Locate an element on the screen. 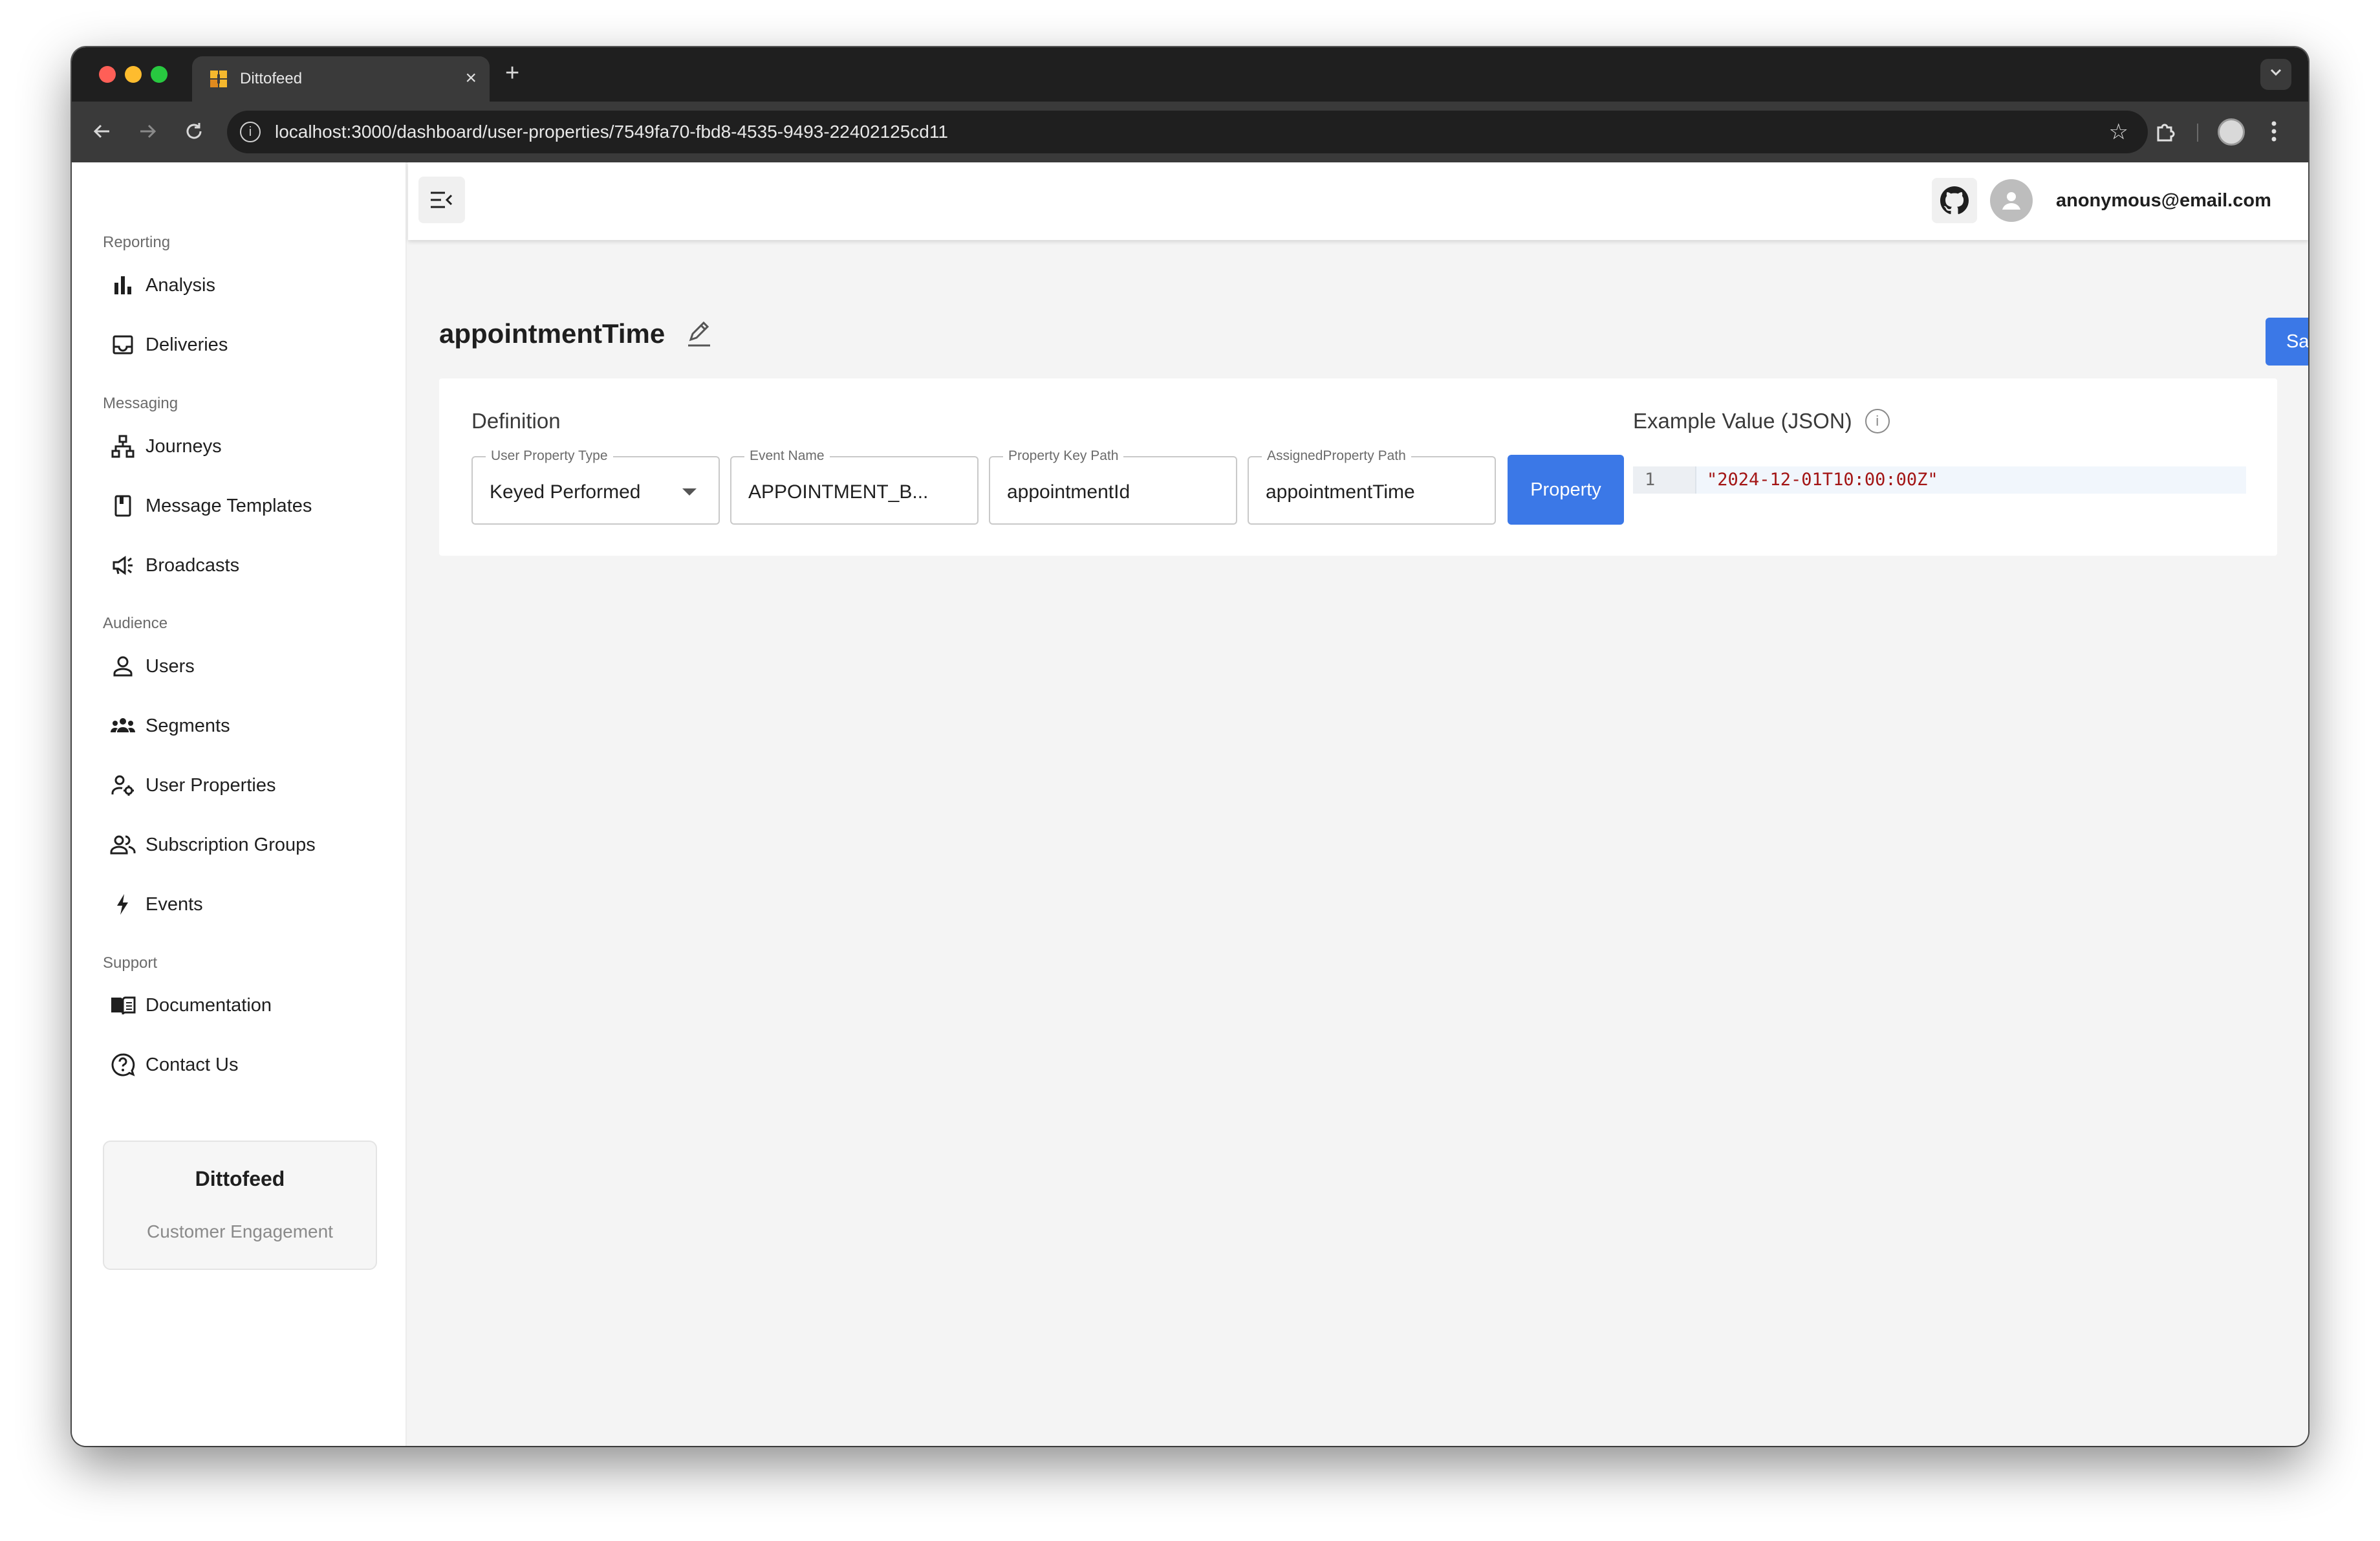 The height and width of the screenshot is (1541, 2380). assigned-property-path-field: AssignedProperty Path appointmentTime is located at coordinates (1372, 486).